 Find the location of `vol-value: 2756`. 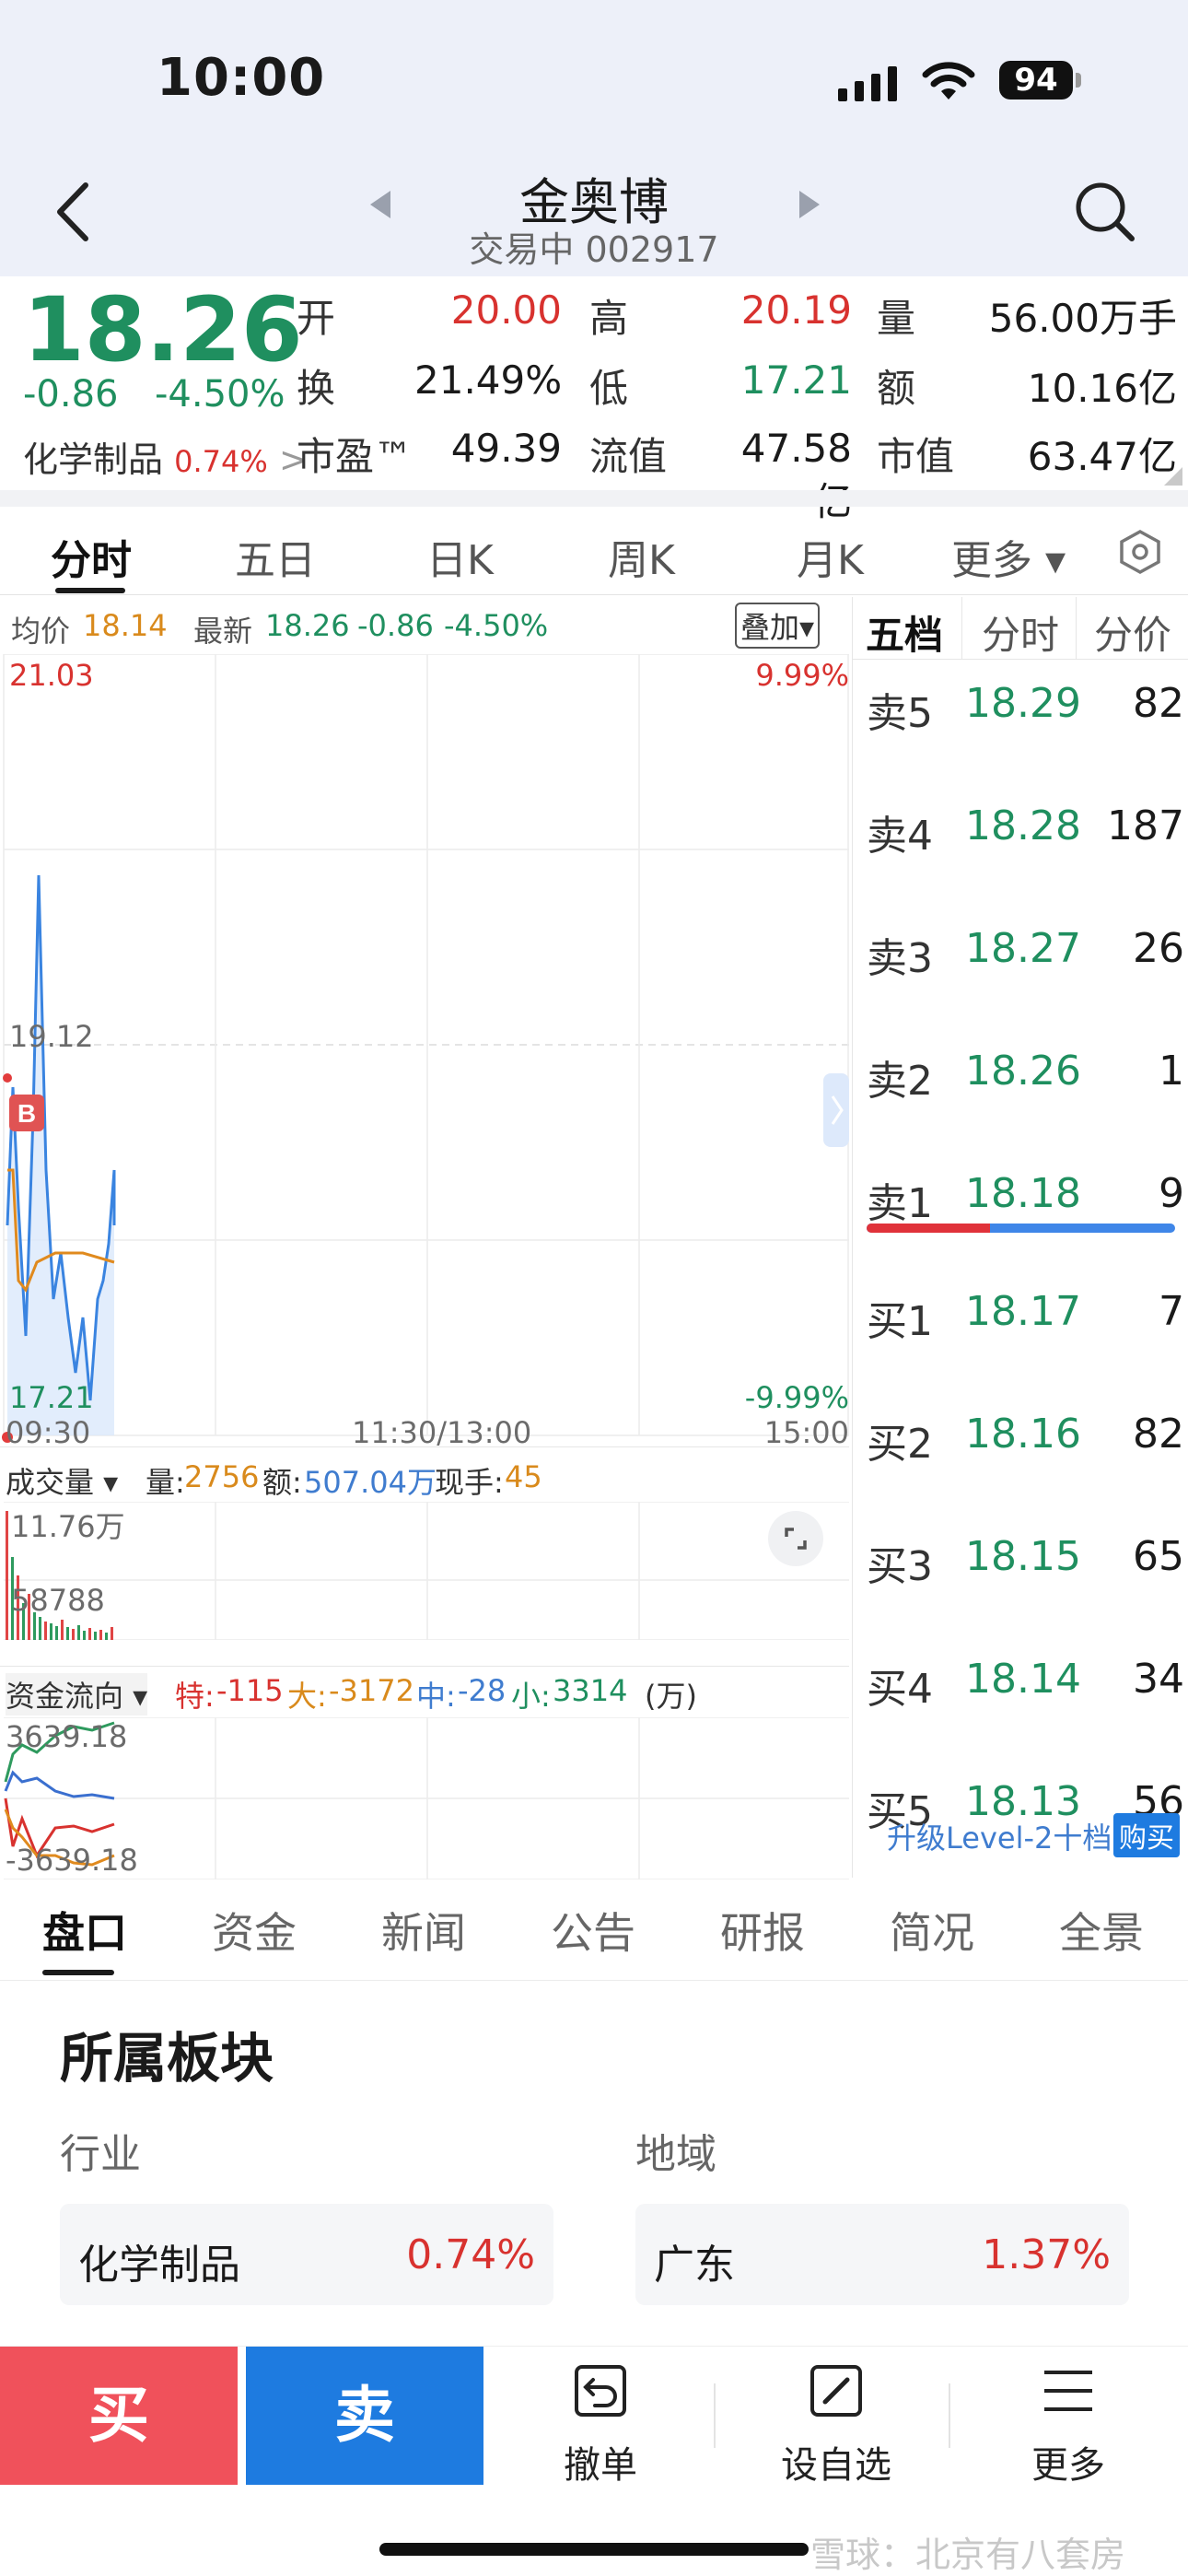

vol-value: 2756 is located at coordinates (222, 1476).